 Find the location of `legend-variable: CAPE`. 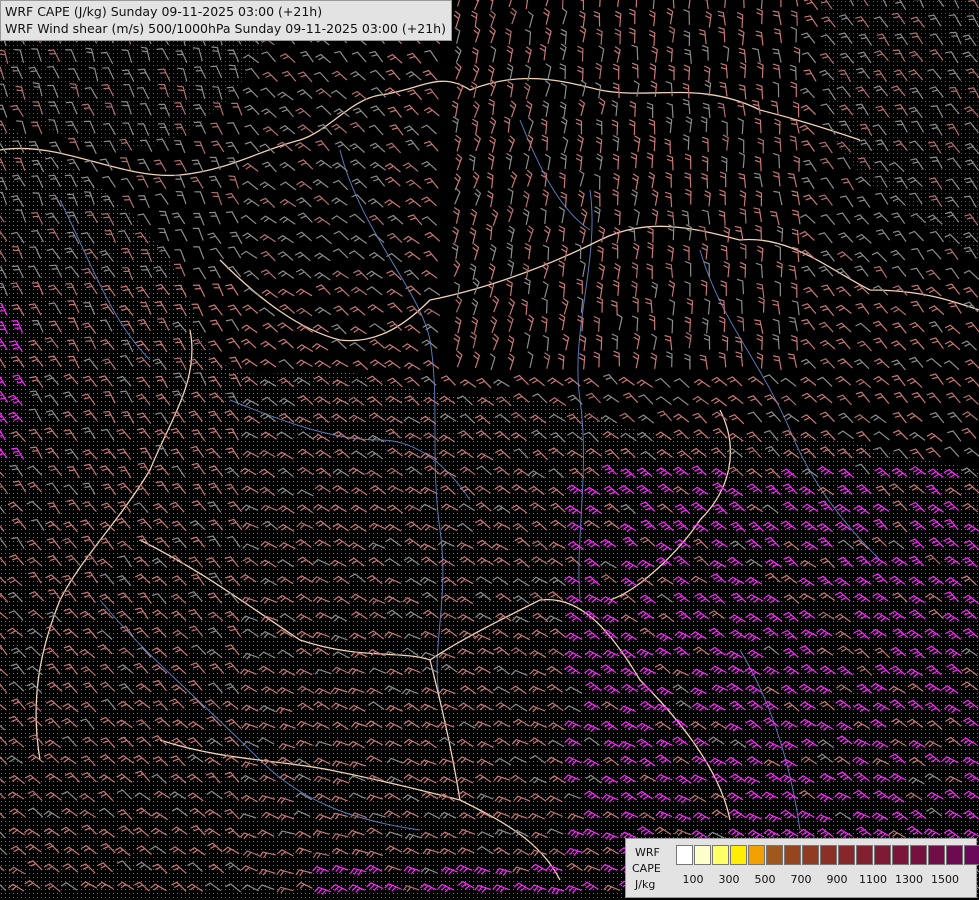

legend-variable: CAPE is located at coordinates (646, 868).